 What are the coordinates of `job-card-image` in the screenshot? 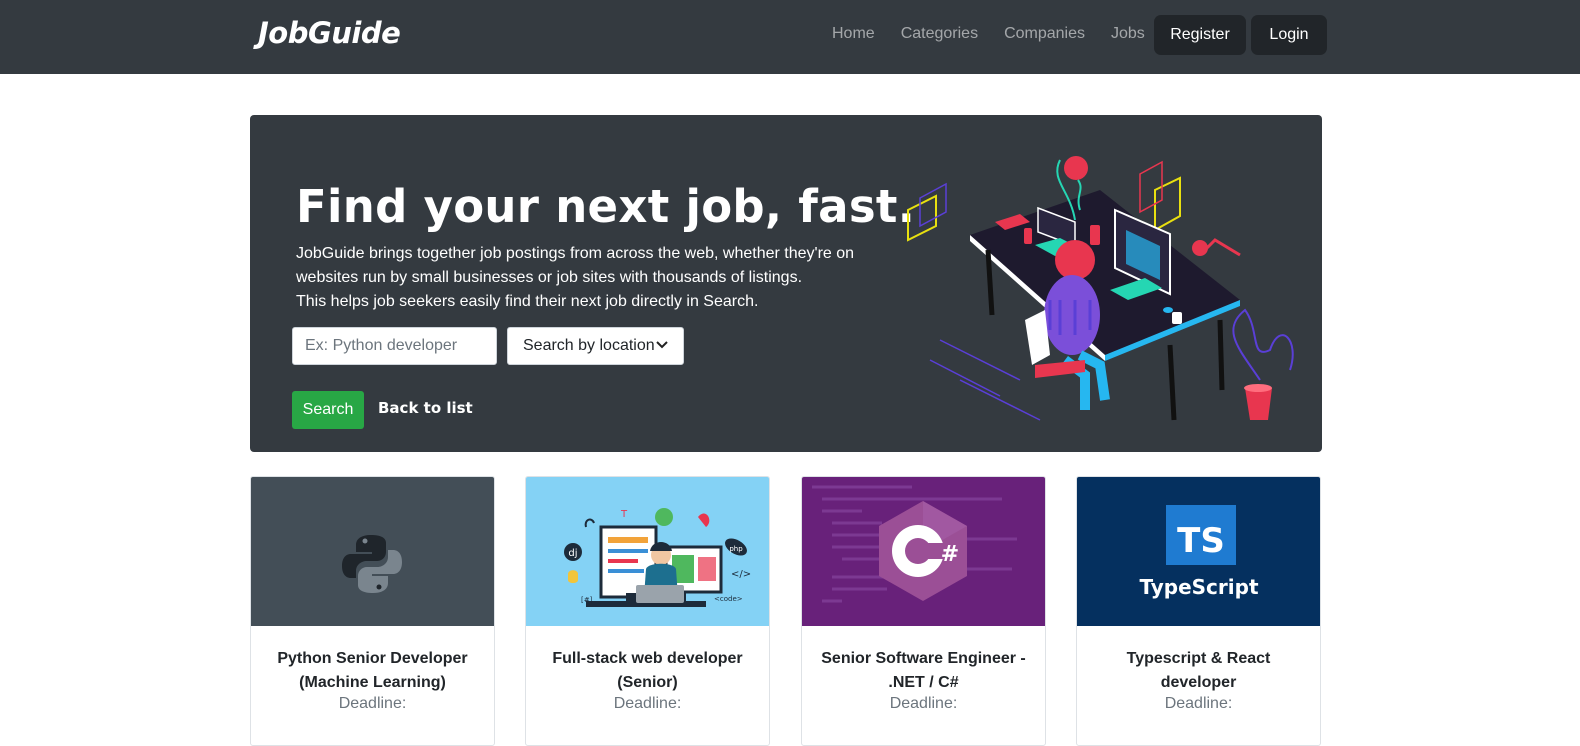 It's located at (372, 551).